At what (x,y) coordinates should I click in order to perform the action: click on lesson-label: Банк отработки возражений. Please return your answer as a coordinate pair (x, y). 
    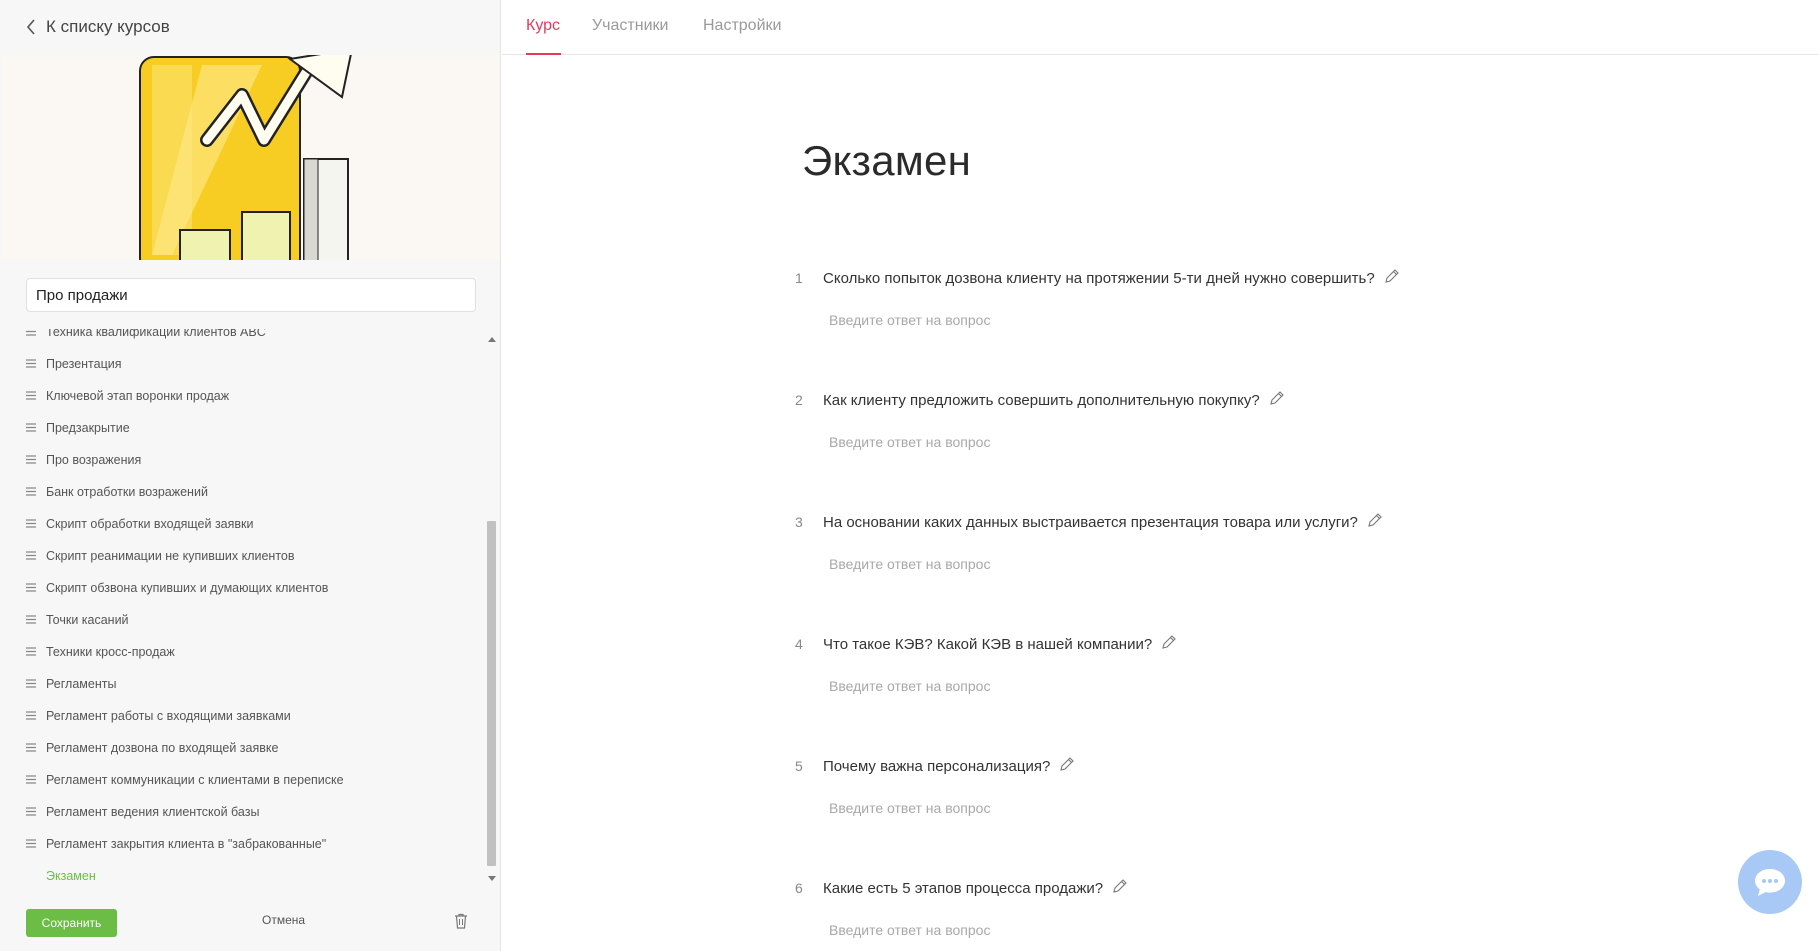
    Looking at the image, I should click on (127, 492).